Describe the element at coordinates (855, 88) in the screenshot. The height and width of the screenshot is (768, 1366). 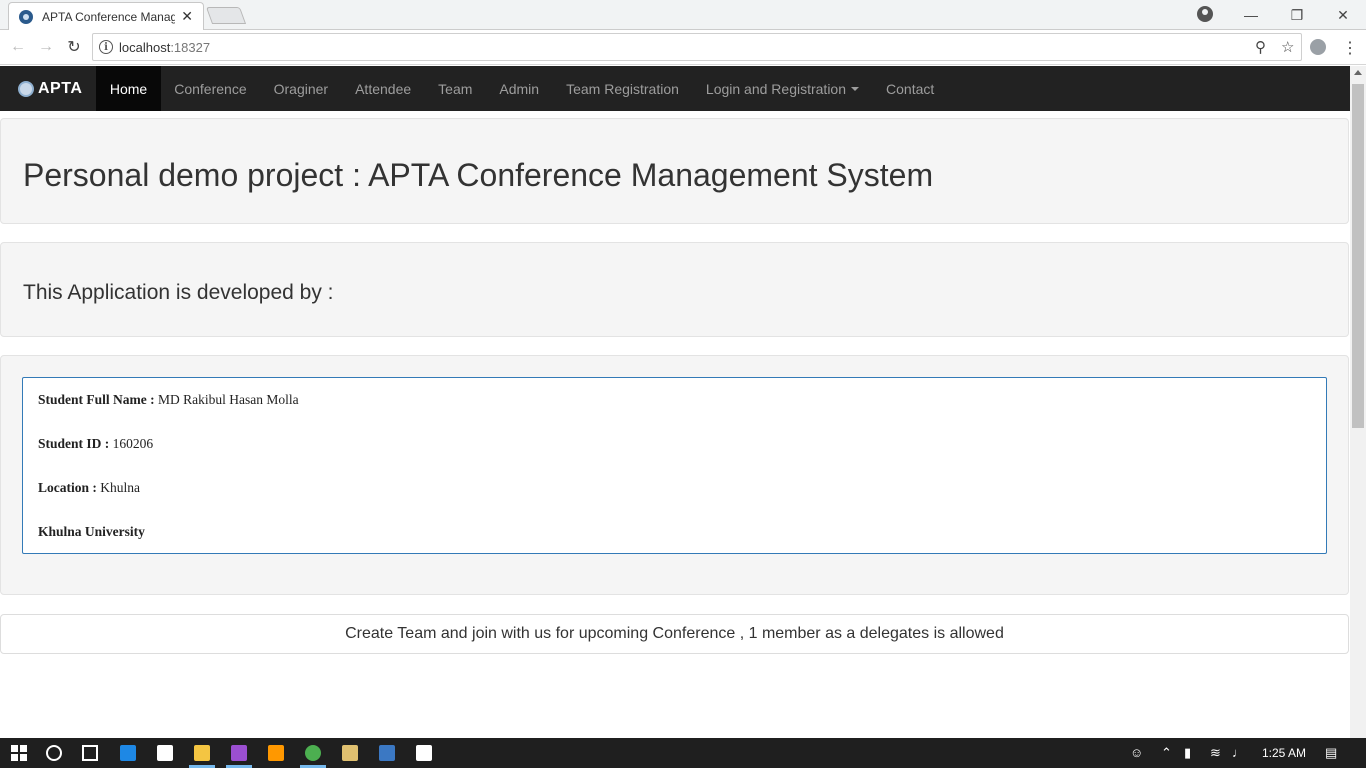
I see `caret-down-icon` at that location.